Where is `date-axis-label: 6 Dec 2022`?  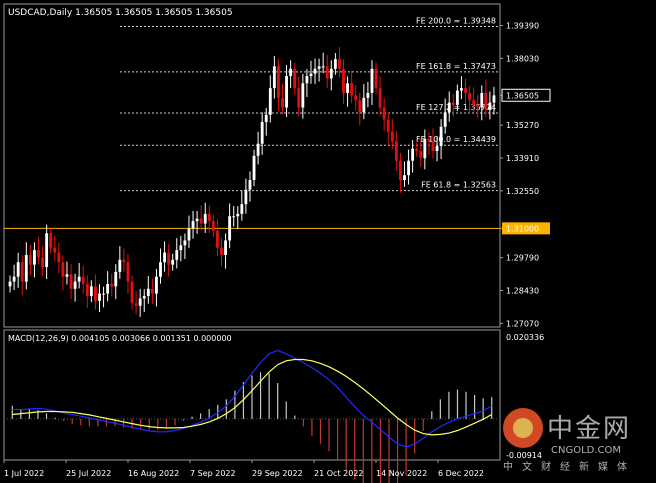
date-axis-label: 6 Dec 2022 is located at coordinates (461, 473).